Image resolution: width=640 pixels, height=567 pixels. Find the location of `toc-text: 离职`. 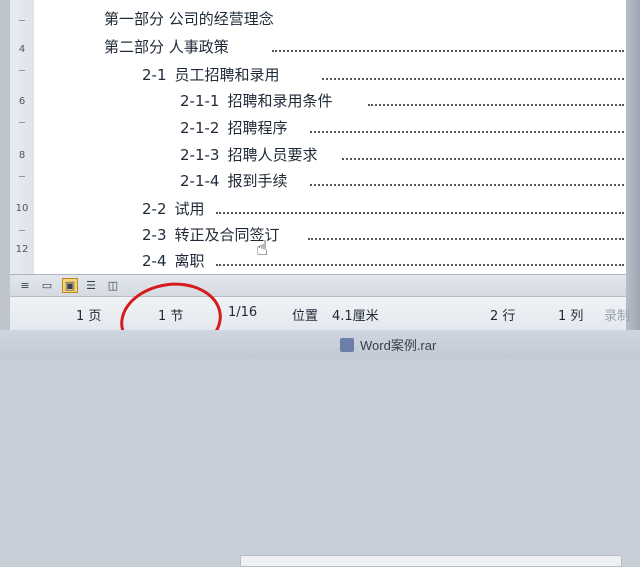

toc-text: 离职 is located at coordinates (189, 261).